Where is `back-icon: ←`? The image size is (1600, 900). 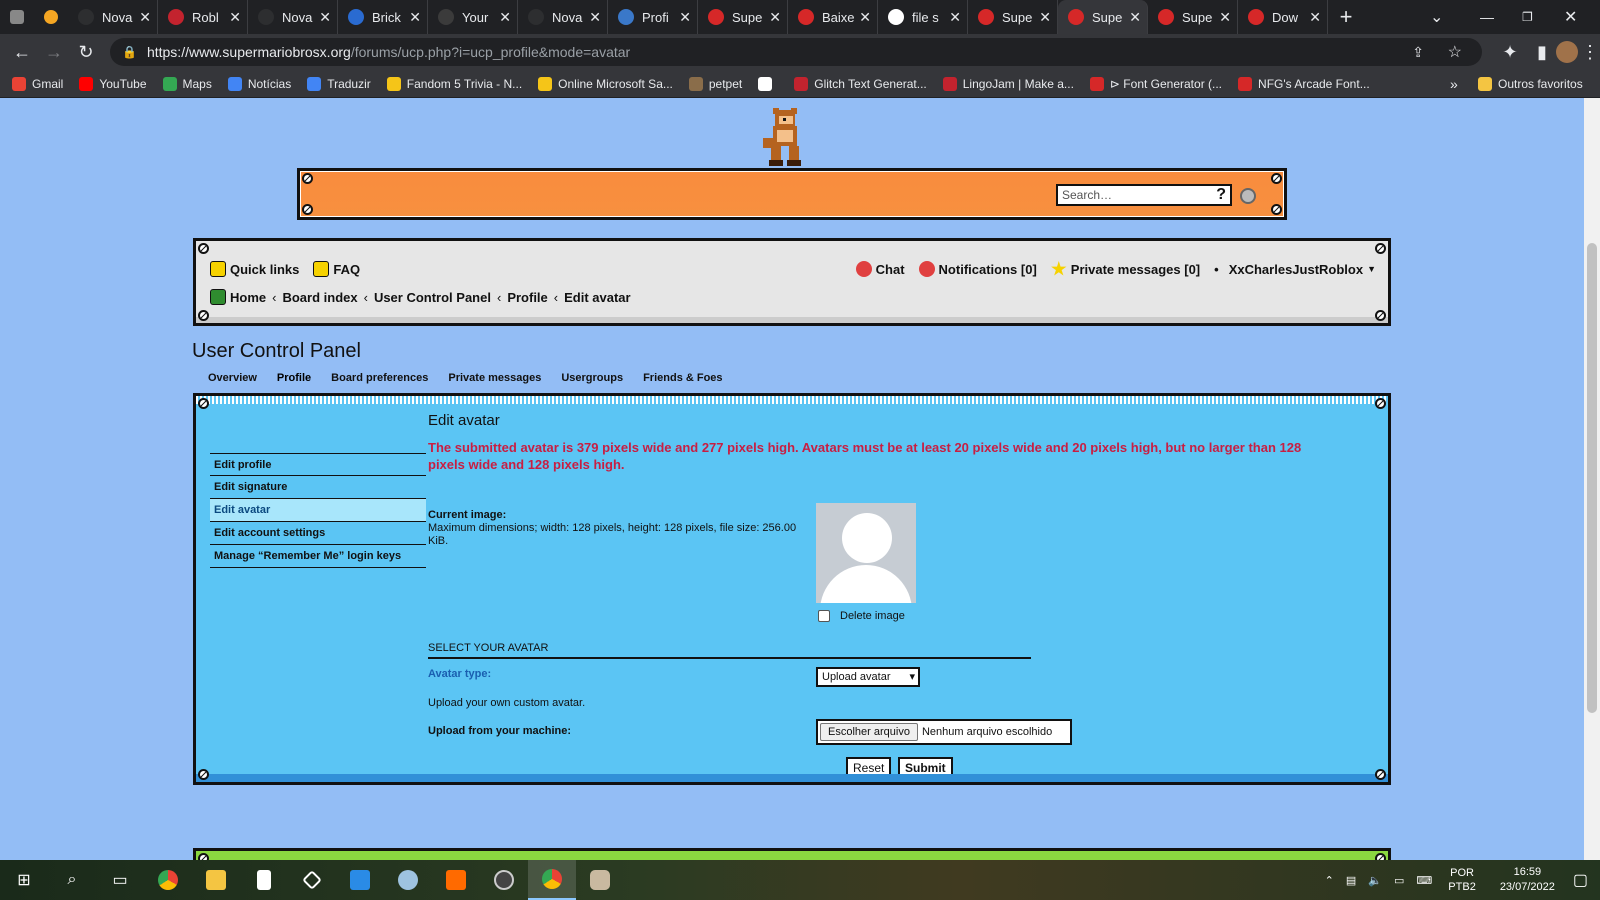 back-icon: ← is located at coordinates (22, 52).